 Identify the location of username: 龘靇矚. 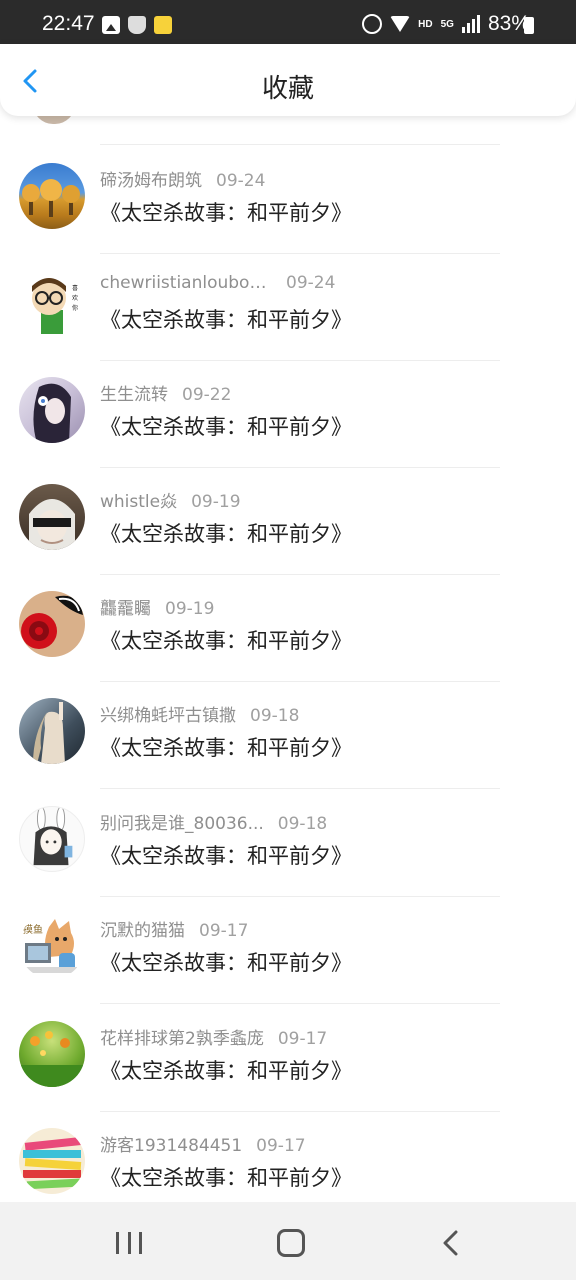
(125, 606).